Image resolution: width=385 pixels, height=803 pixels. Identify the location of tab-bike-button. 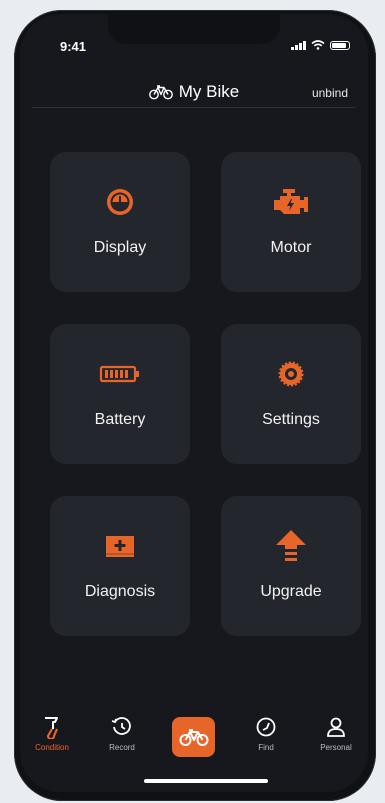
(193, 737).